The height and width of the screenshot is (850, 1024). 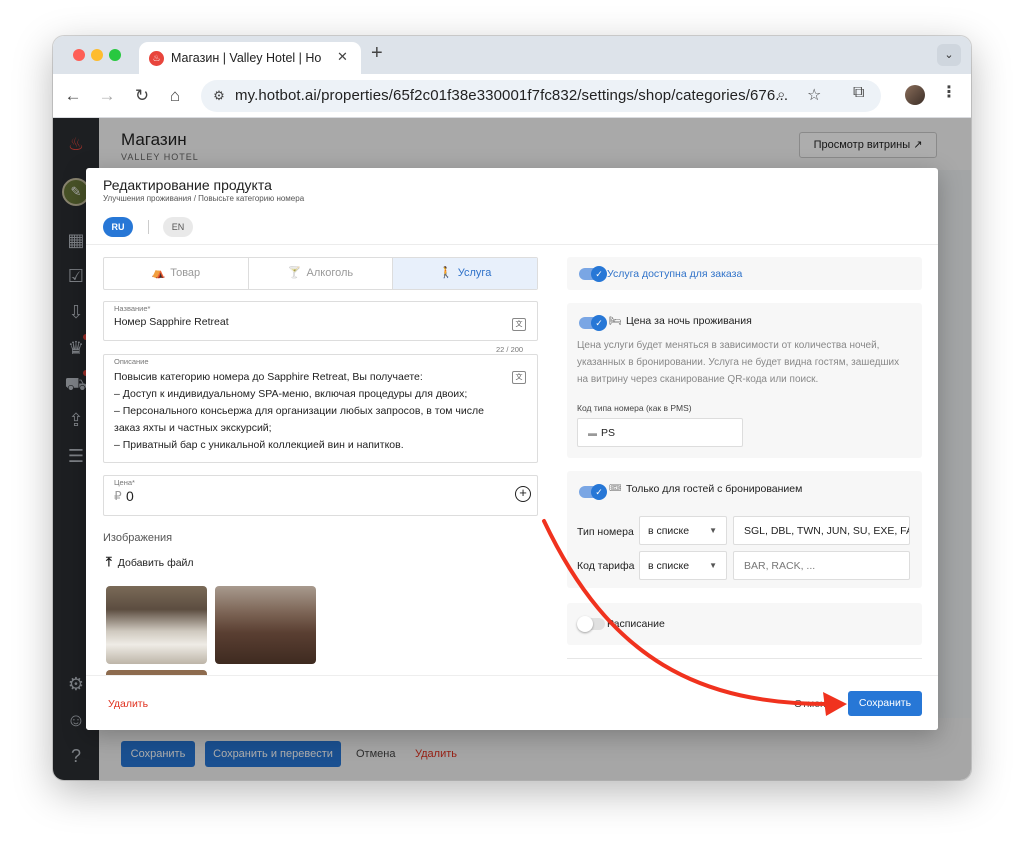 What do you see at coordinates (608, 433) in the screenshot?
I see `room-type-code-value: PS` at bounding box center [608, 433].